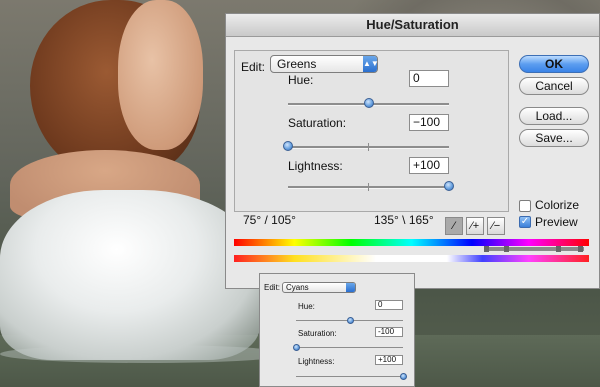  What do you see at coordinates (475, 226) in the screenshot?
I see `eyedropper-plus-icon: ⁄+` at bounding box center [475, 226].